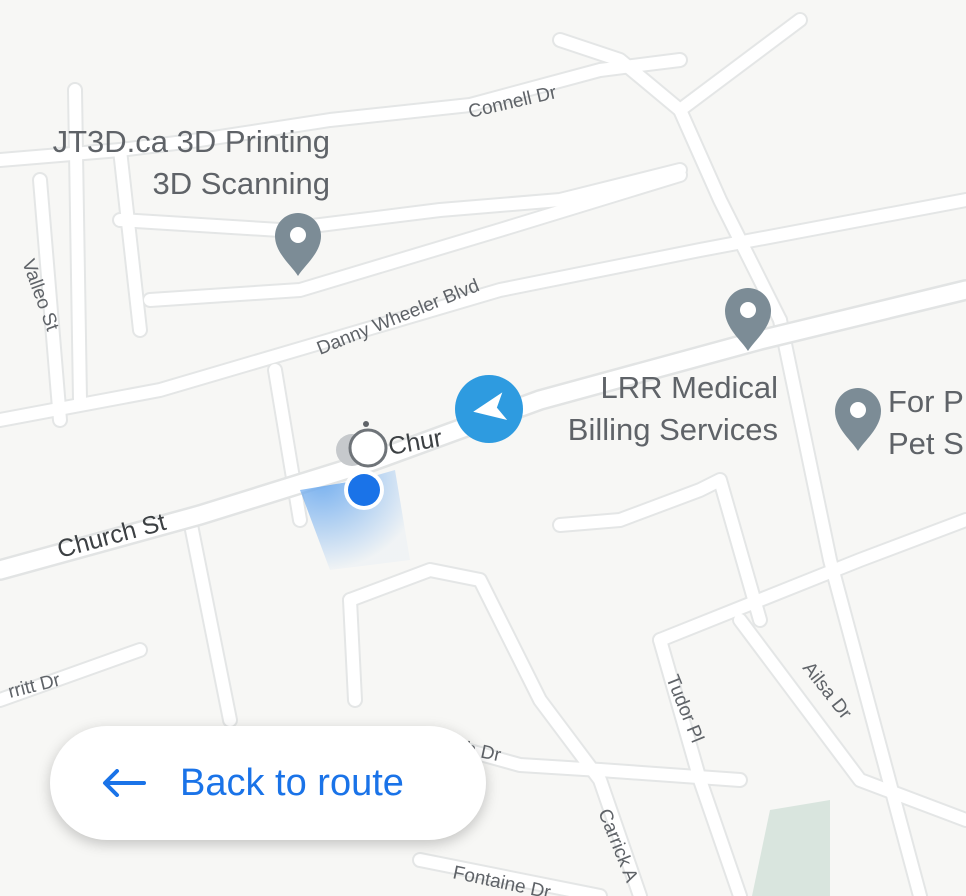 The image size is (966, 896). I want to click on poi-label-forpet-line1: For P, so click(926, 401).